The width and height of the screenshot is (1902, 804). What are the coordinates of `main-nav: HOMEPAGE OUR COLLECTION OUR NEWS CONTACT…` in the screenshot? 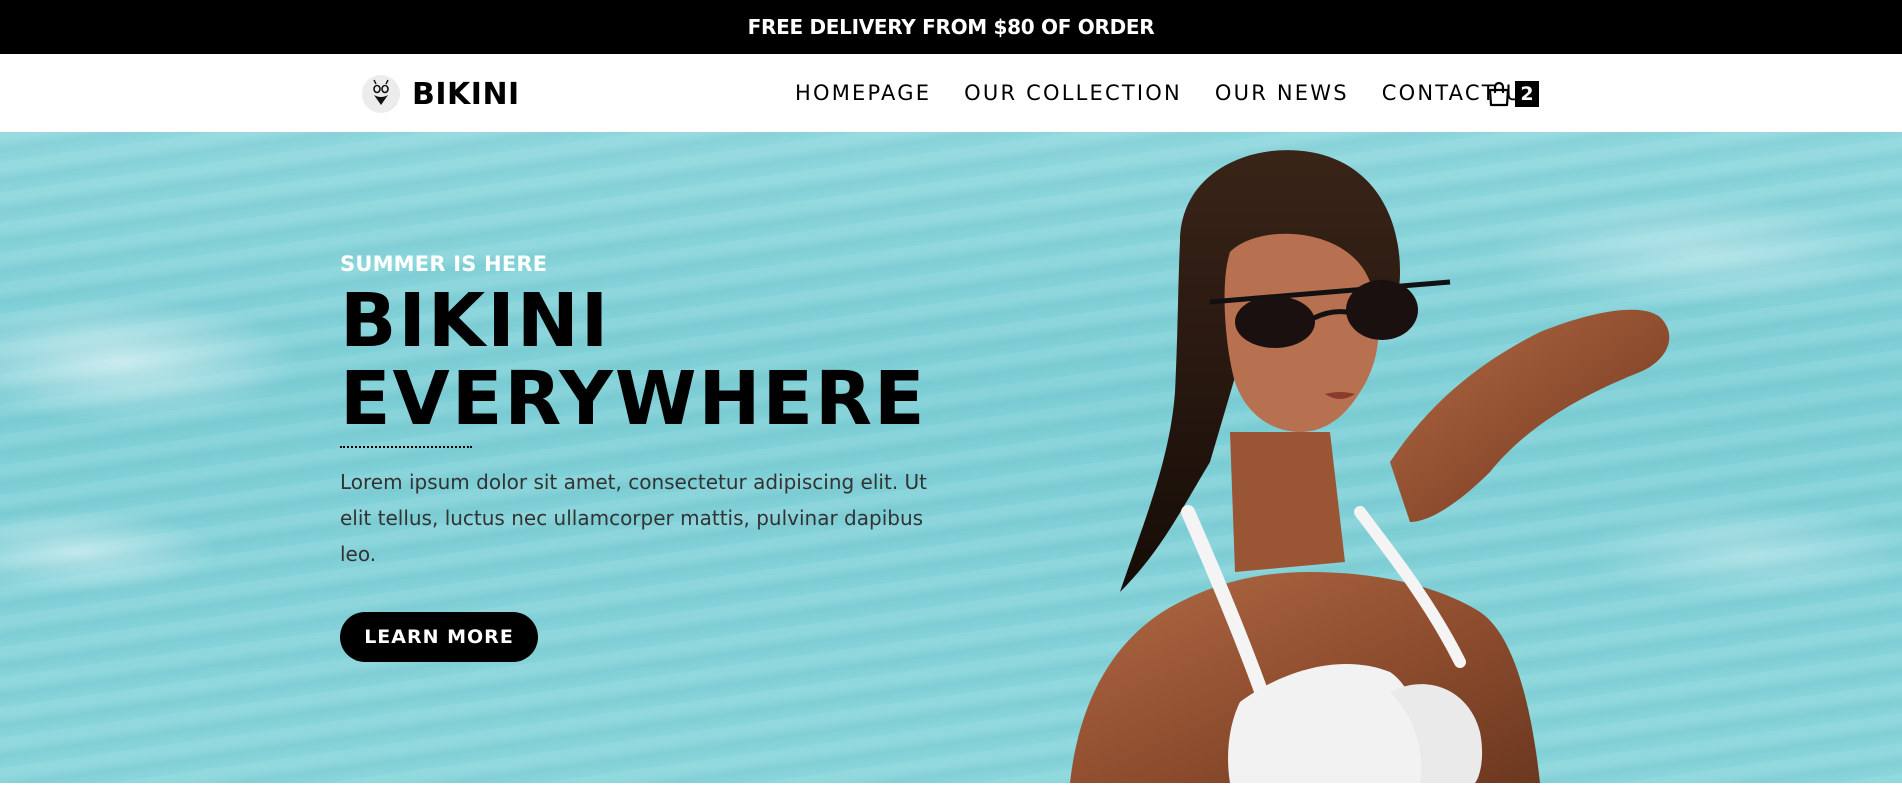 It's located at (1183, 93).